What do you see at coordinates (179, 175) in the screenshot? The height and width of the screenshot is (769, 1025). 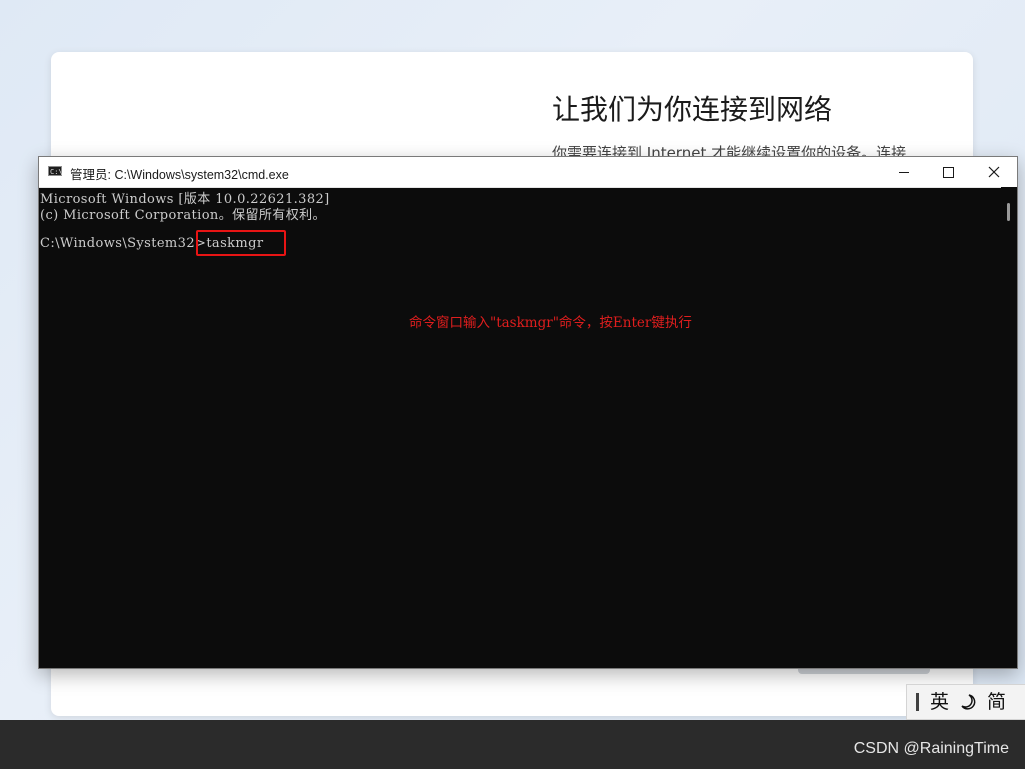 I see `cmd-window-title: 管理员: C:\Windows\system32\cmd.exe` at bounding box center [179, 175].